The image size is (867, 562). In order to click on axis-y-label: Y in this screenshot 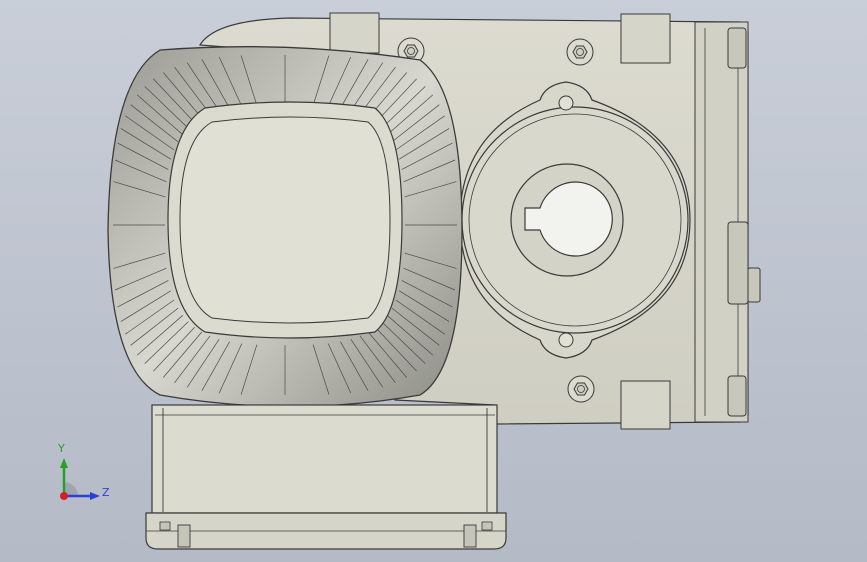, I will do `click(61, 448)`.